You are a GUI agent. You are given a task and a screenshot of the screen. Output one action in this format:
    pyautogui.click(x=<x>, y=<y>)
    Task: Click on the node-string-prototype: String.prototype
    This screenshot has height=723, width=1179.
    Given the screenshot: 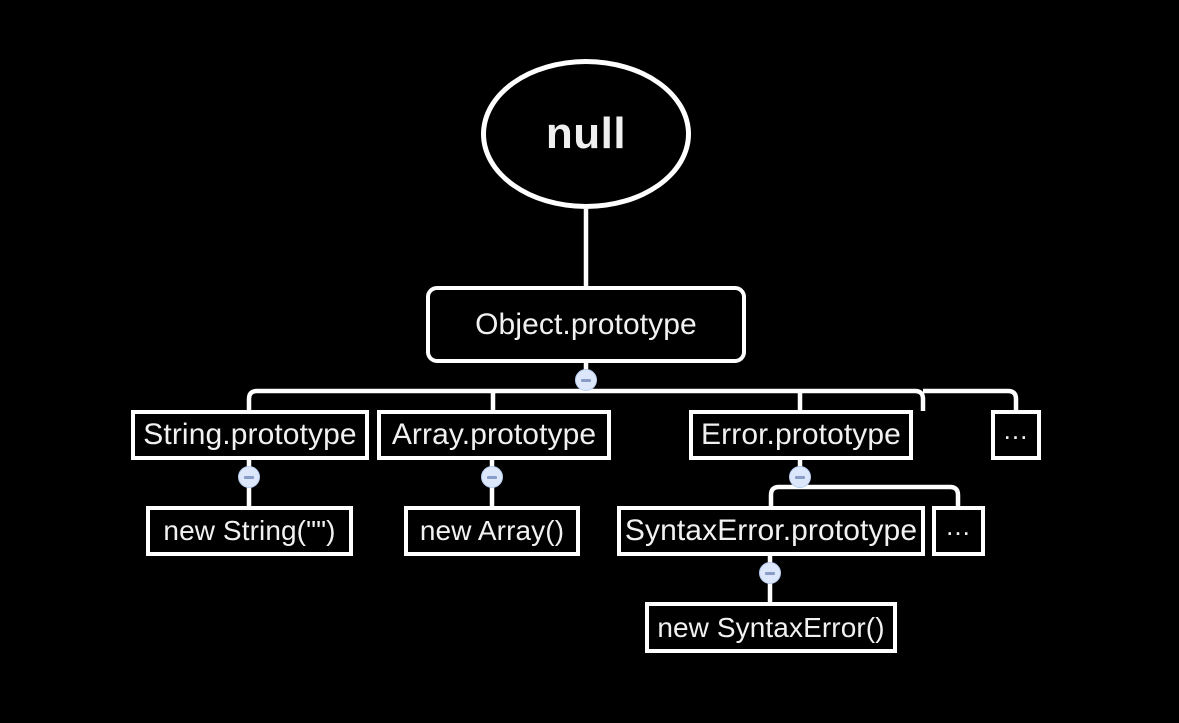 What is the action you would take?
    pyautogui.click(x=250, y=435)
    